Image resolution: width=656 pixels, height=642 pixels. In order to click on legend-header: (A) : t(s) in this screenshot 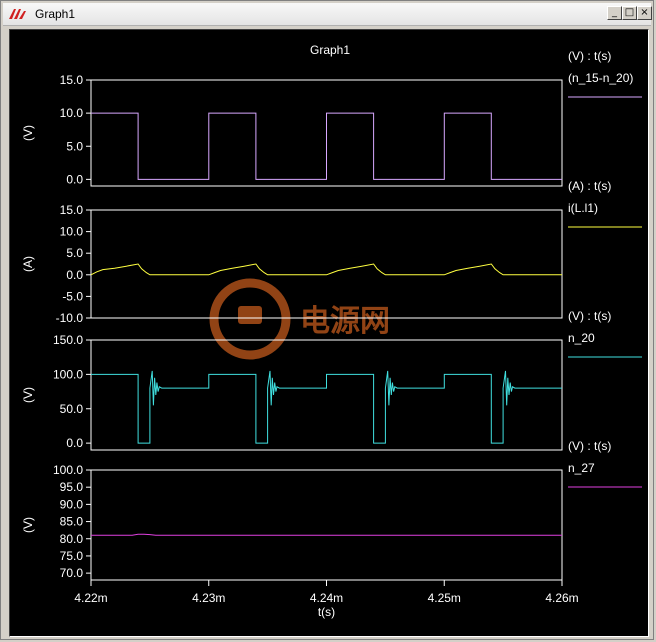, I will do `click(589, 186)`.